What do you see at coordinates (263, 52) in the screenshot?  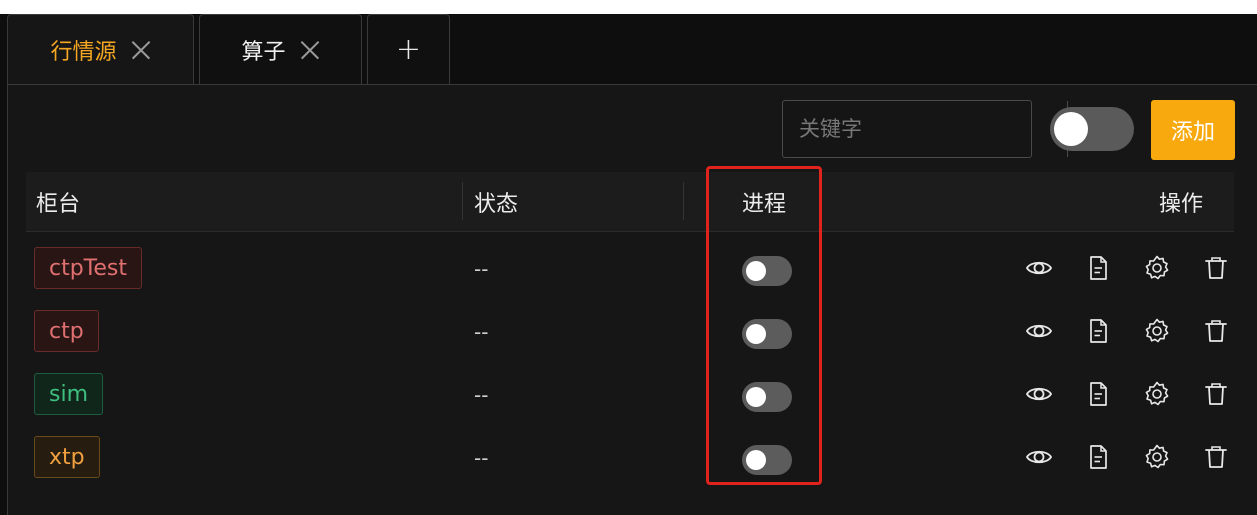 I see `tab-label: 算子` at bounding box center [263, 52].